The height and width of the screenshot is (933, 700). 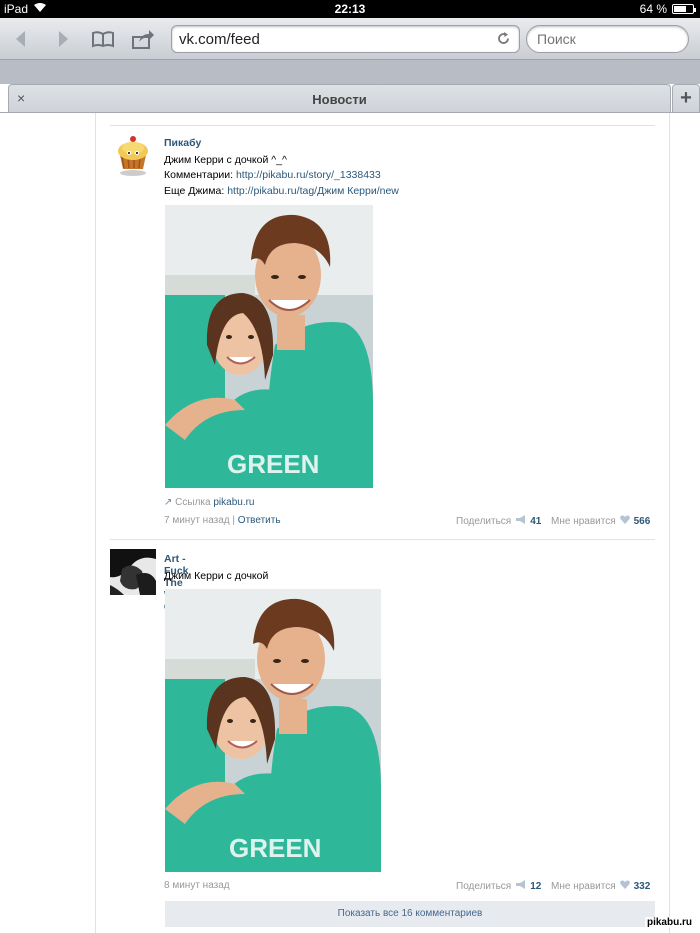 What do you see at coordinates (669, 922) in the screenshot?
I see `watermark: pikabu.ru` at bounding box center [669, 922].